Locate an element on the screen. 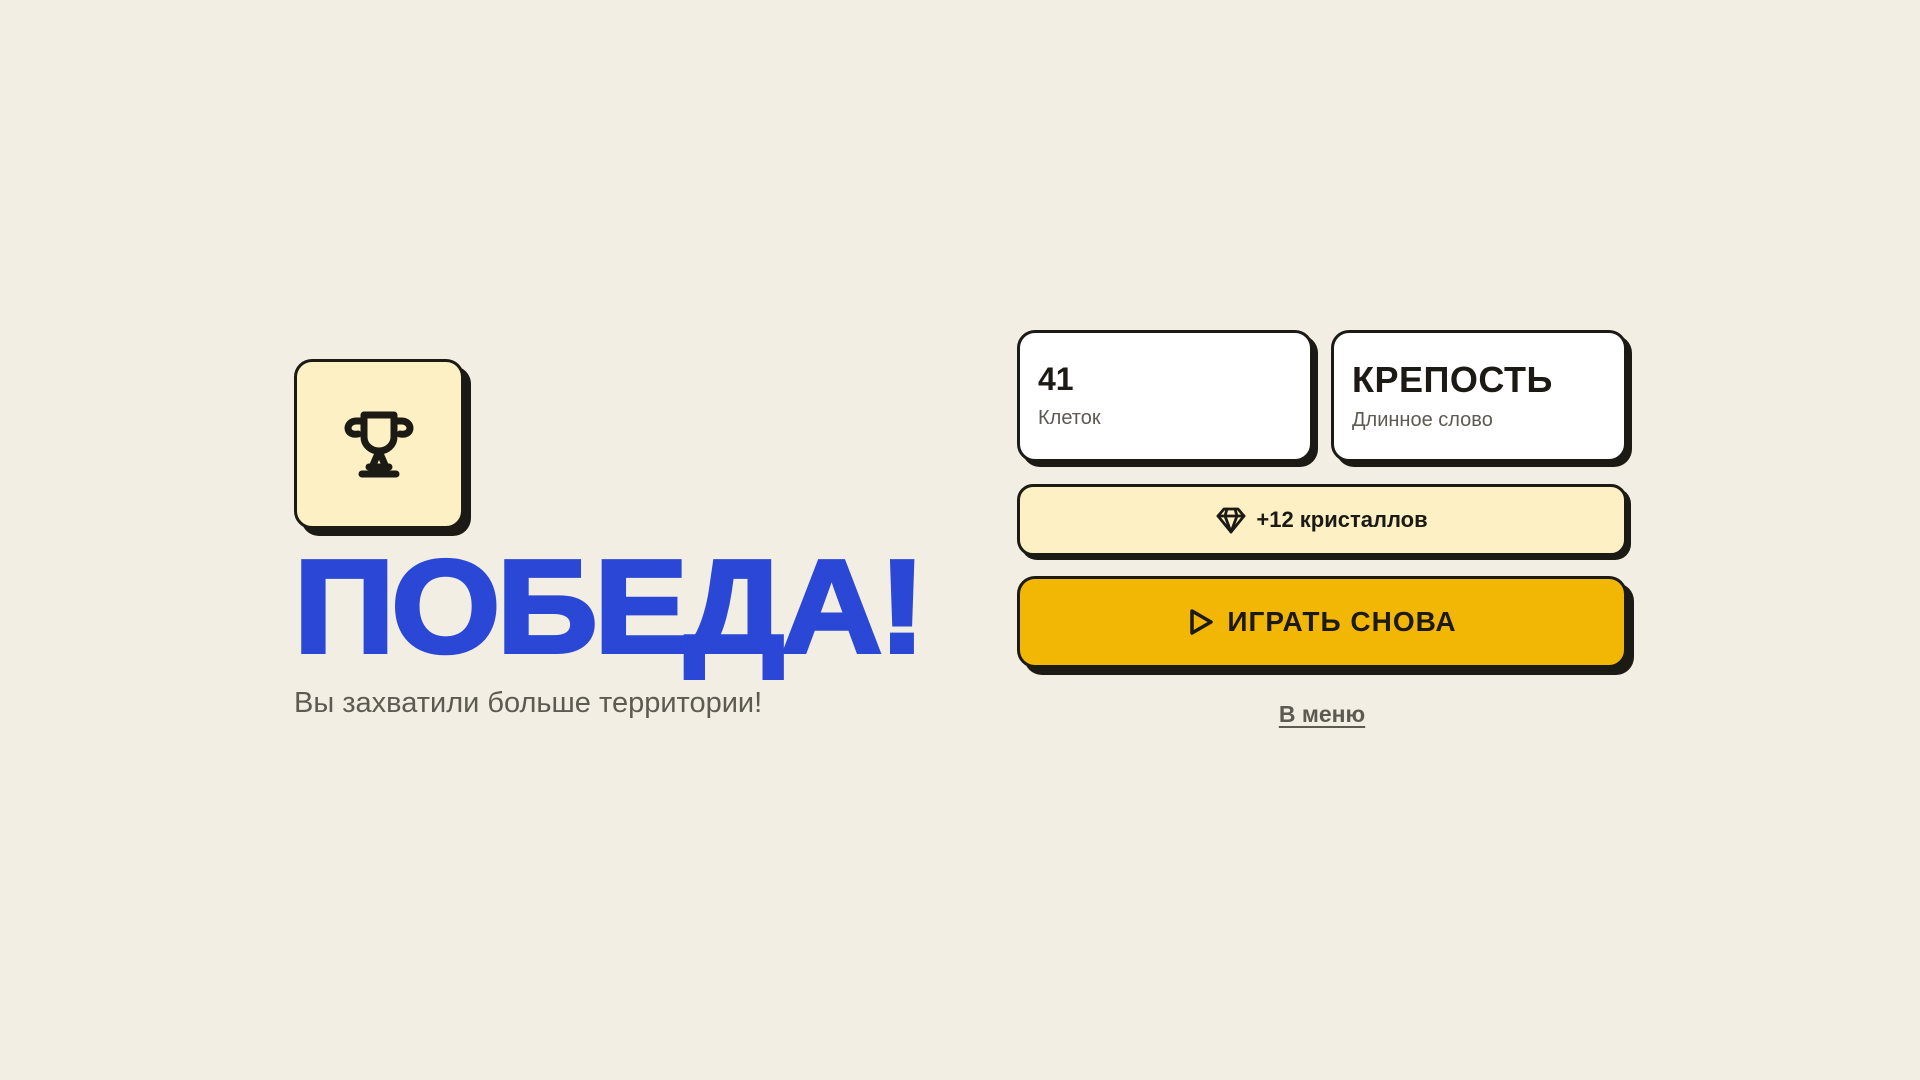 The image size is (1920, 1080). stat-value: КРЕПОСТЬ is located at coordinates (1452, 379).